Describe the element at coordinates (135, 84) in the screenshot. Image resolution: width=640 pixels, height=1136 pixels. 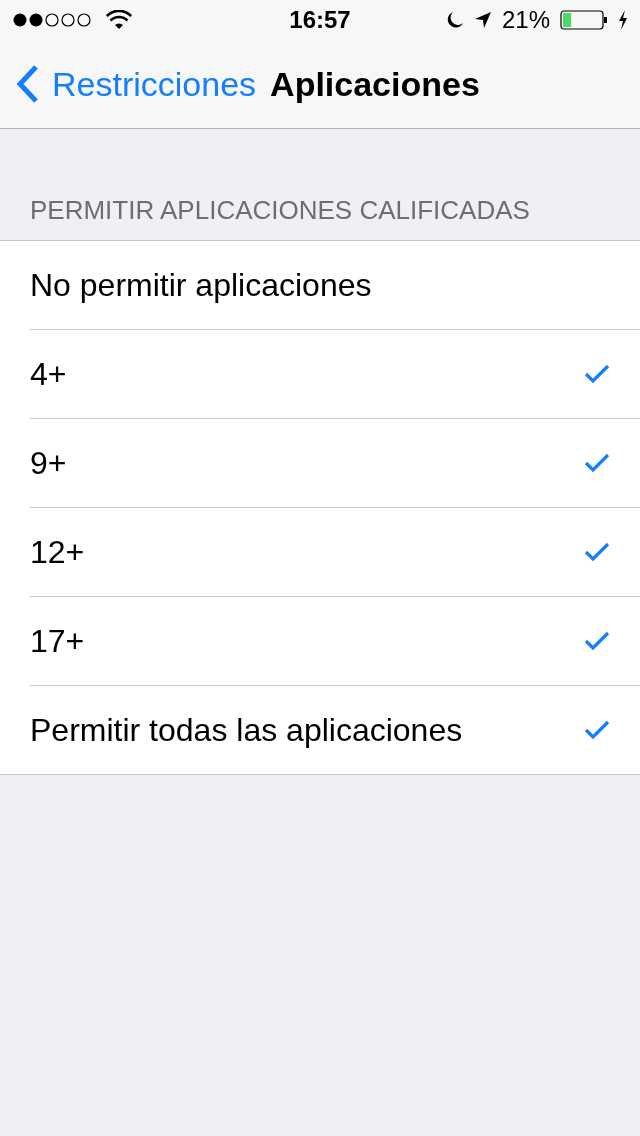
I see `back-button: Restricciones` at that location.